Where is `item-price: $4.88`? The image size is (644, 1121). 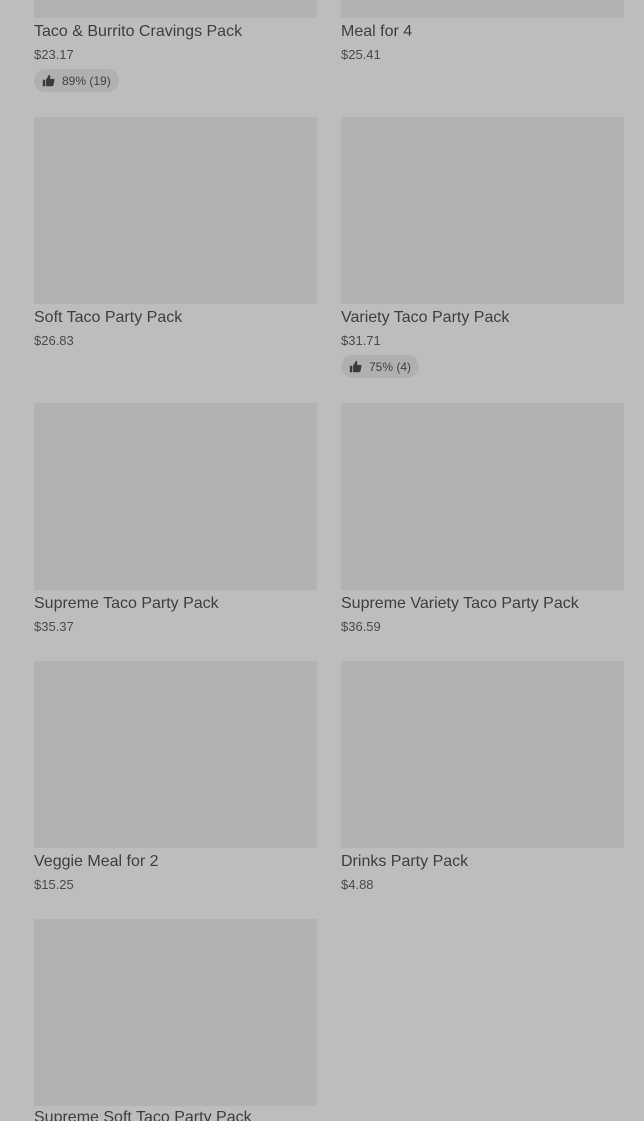
item-price: $4.88 is located at coordinates (357, 884).